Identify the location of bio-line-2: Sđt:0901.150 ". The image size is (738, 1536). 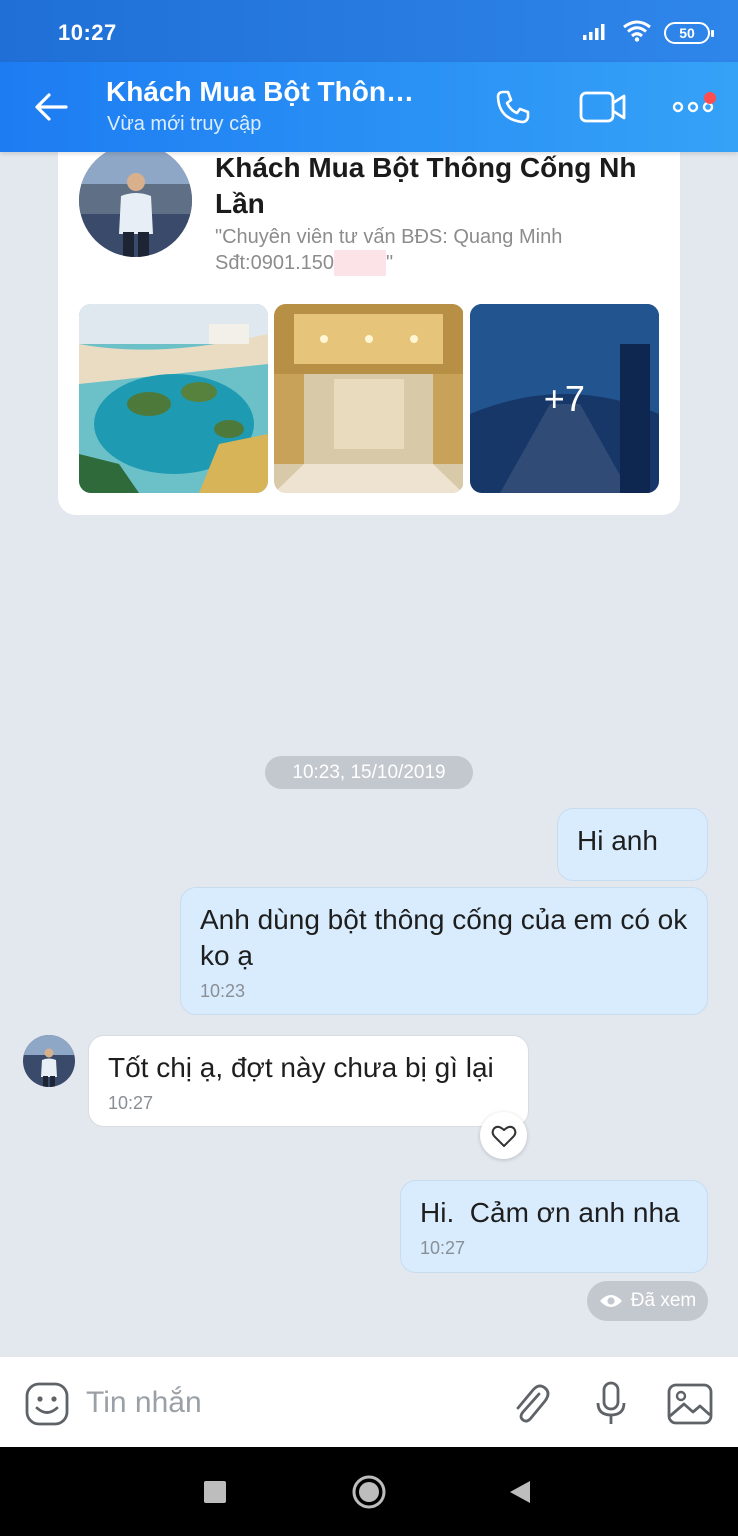
(435, 263).